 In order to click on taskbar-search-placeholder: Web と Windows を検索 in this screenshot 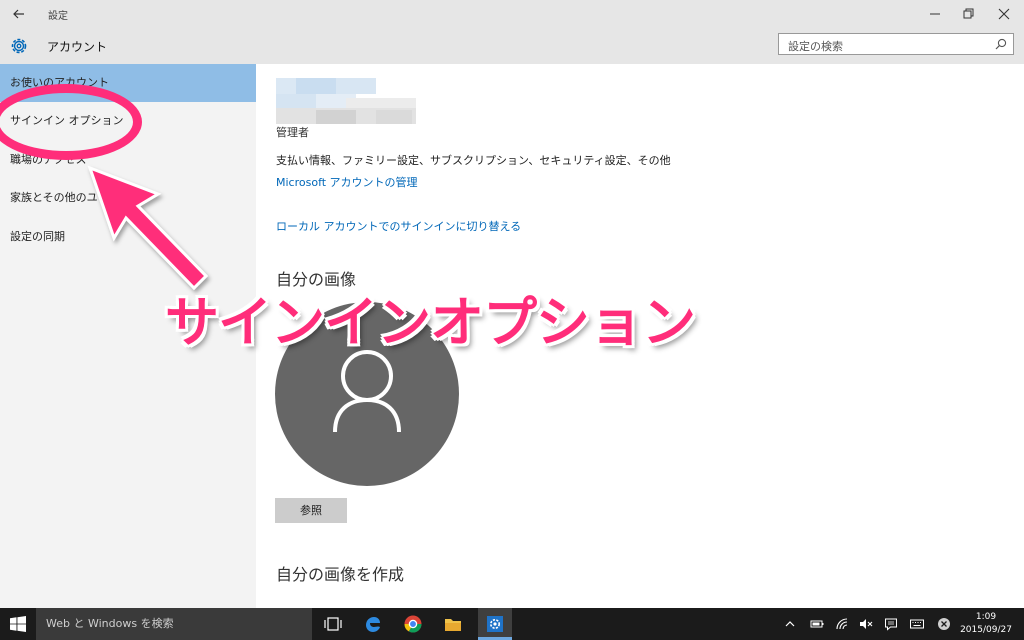, I will do `click(110, 623)`.